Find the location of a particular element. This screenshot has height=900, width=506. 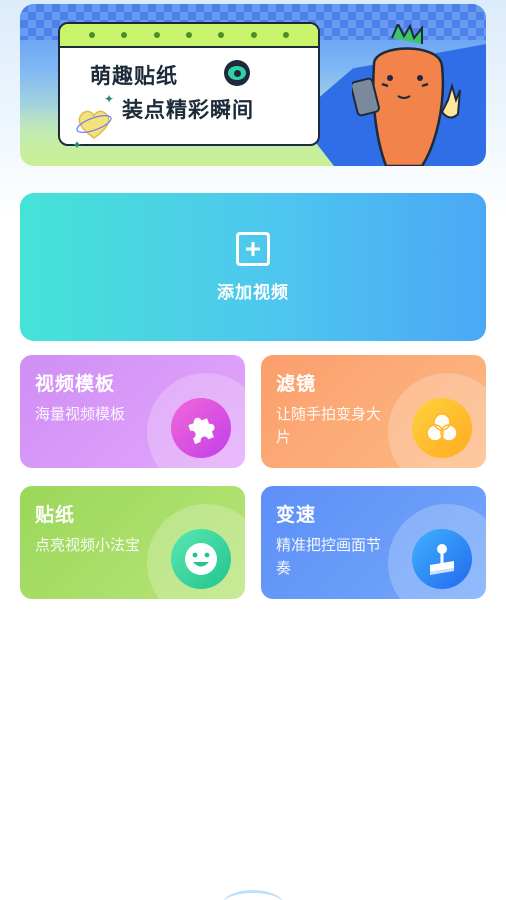

feature-title: 贴纸 is located at coordinates (55, 515).